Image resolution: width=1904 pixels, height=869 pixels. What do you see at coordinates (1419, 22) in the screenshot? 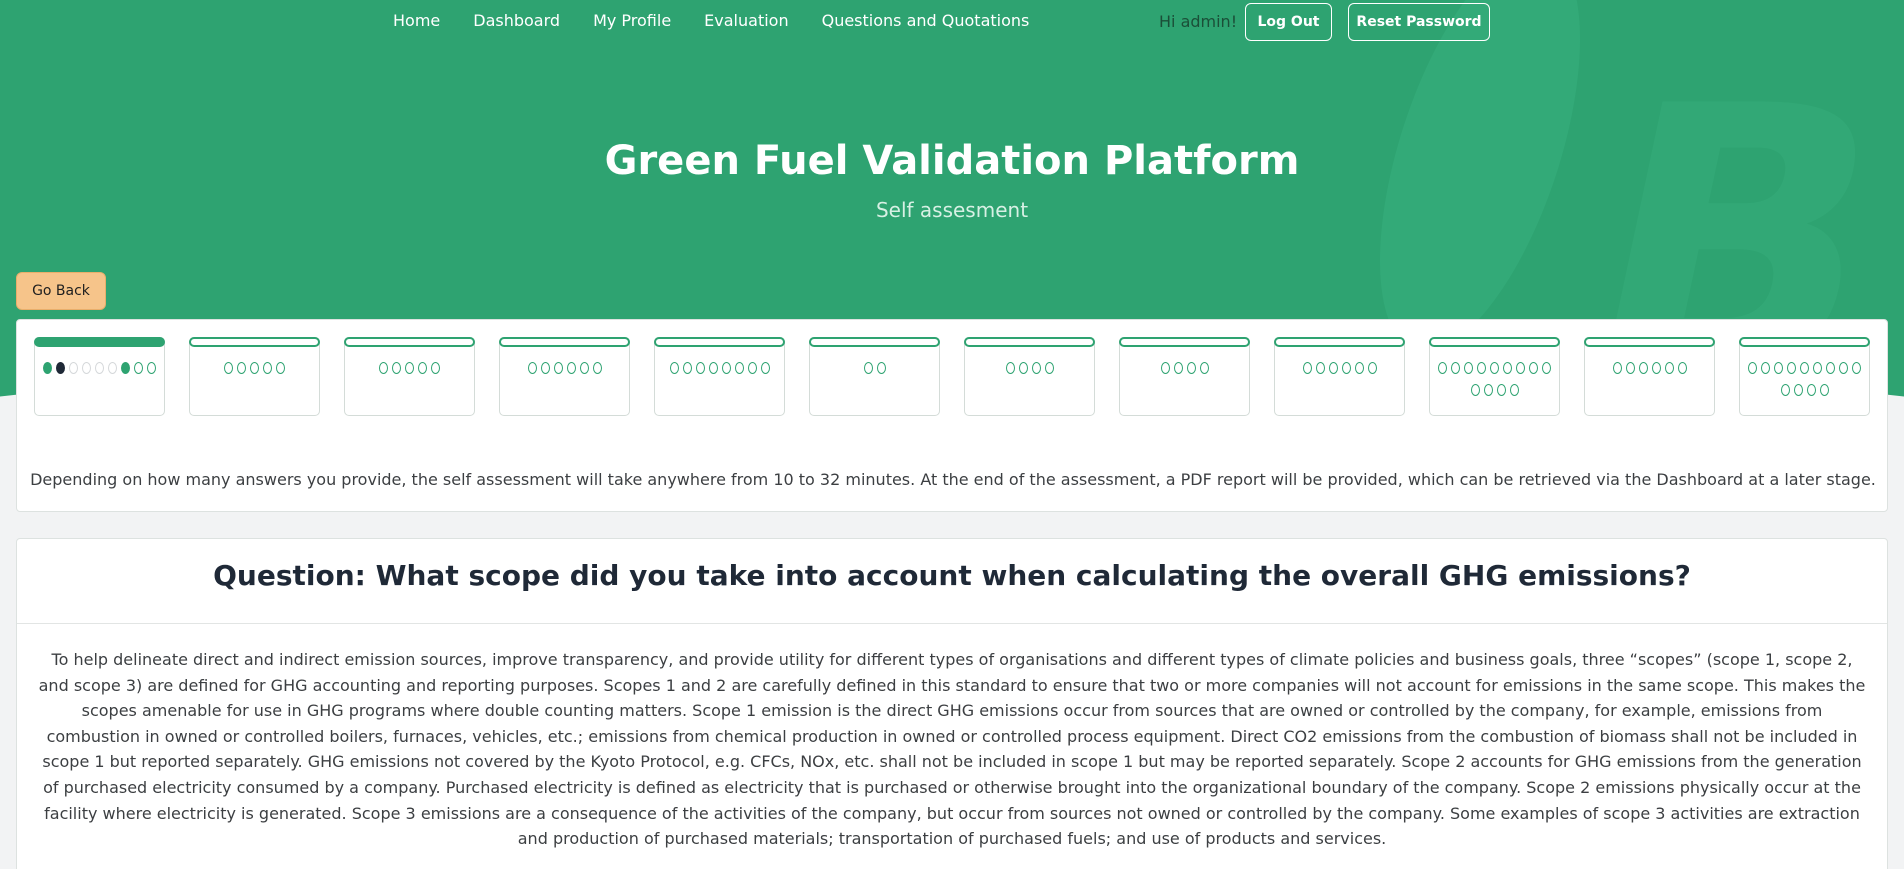
I see `reset-password-button: Reset Password` at bounding box center [1419, 22].